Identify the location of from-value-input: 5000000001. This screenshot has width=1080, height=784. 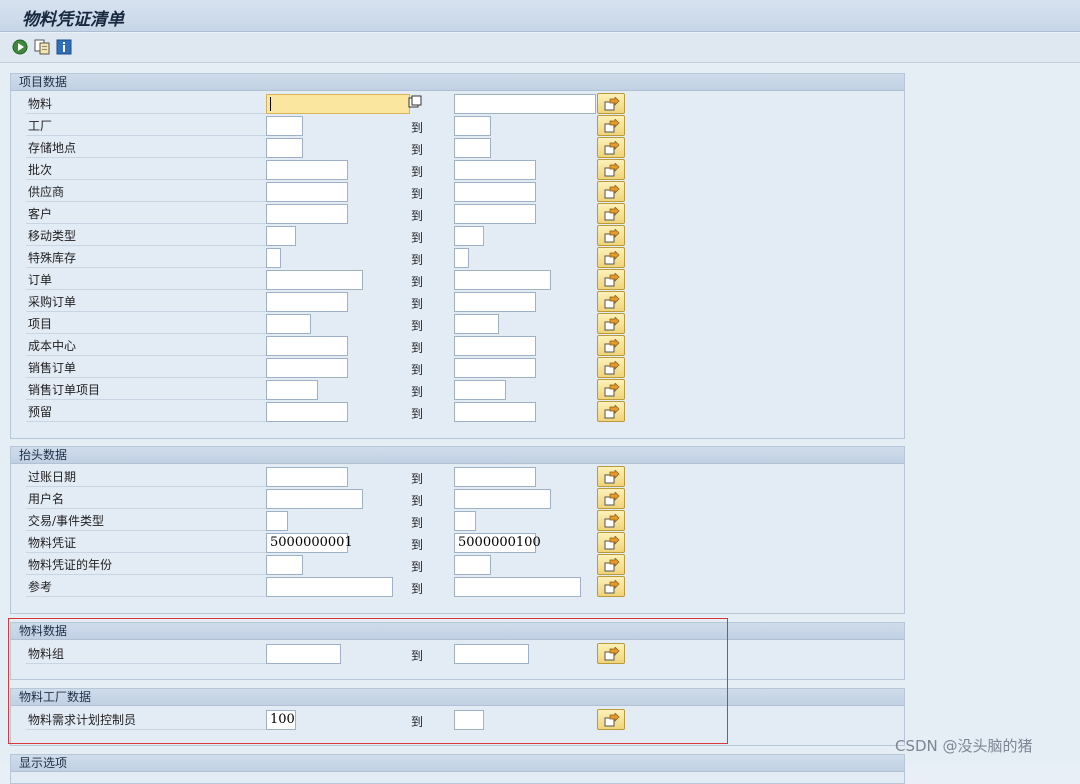
(309, 543).